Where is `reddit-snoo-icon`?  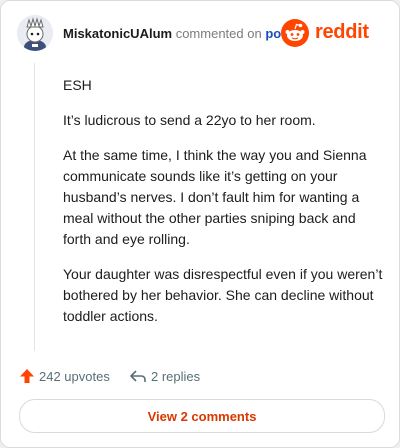 reddit-snoo-icon is located at coordinates (295, 33).